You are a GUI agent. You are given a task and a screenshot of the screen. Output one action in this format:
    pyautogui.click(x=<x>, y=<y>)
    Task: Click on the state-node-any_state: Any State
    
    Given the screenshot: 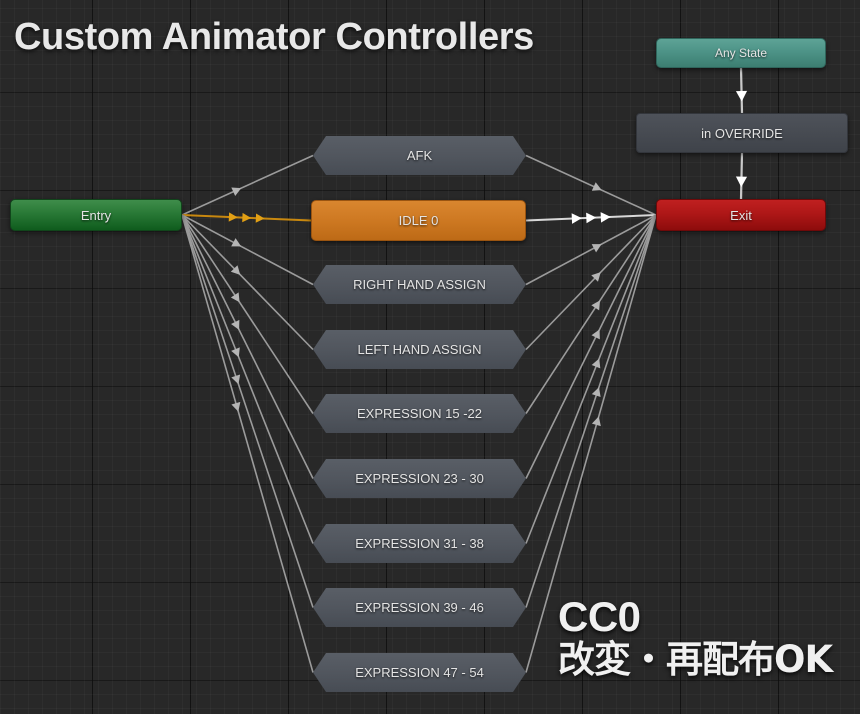 What is the action you would take?
    pyautogui.click(x=741, y=53)
    